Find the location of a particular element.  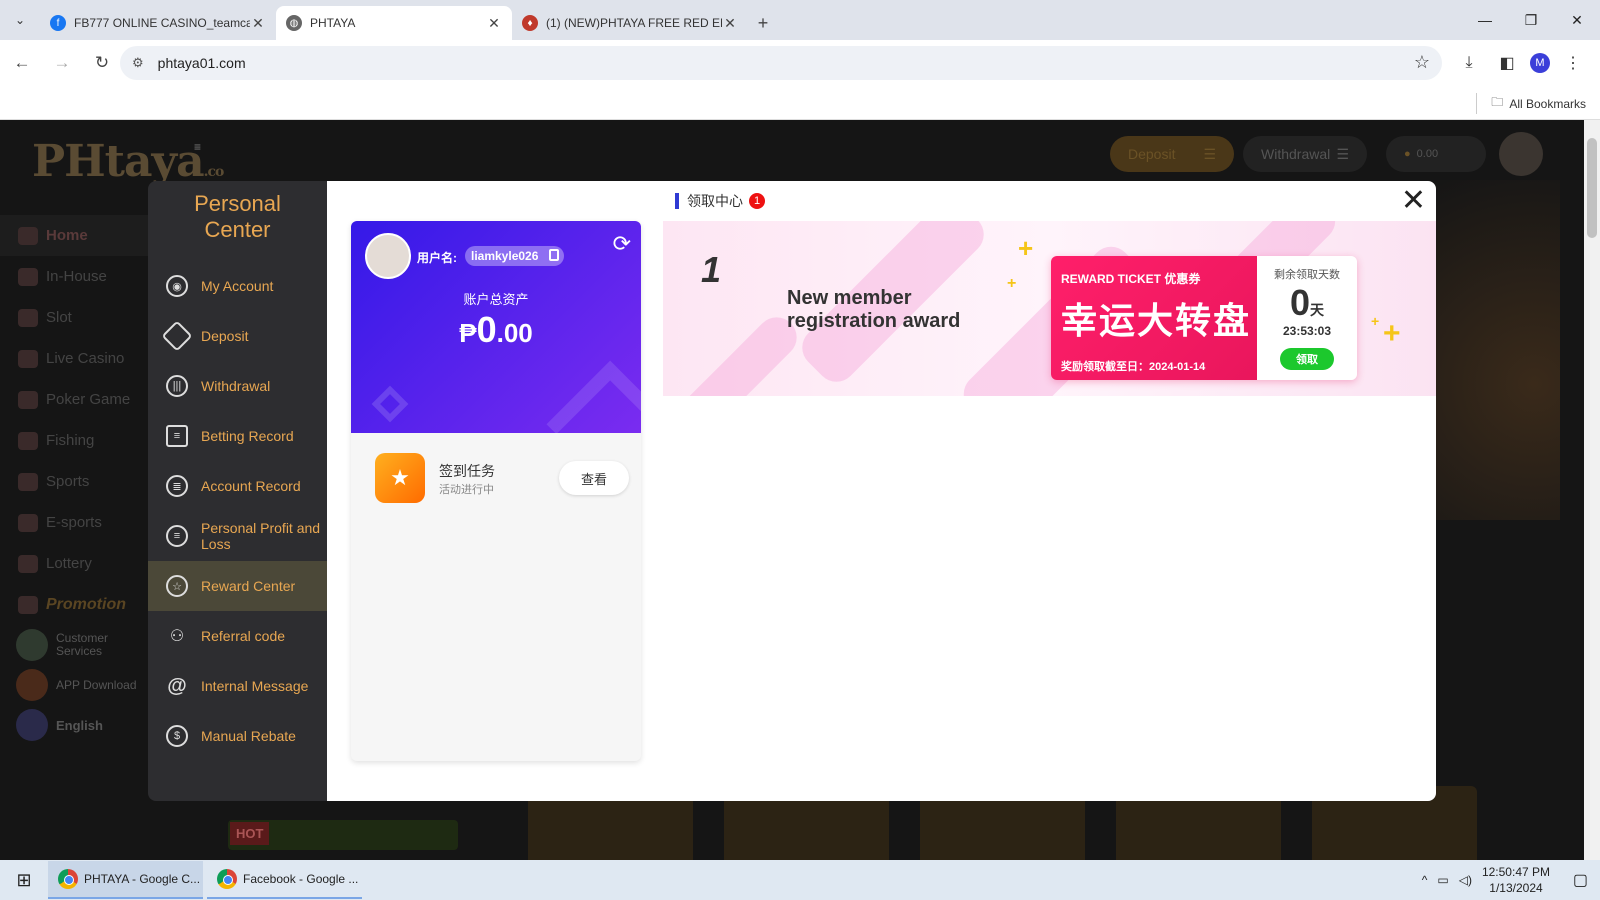

notification-badge: 1 is located at coordinates (757, 201).